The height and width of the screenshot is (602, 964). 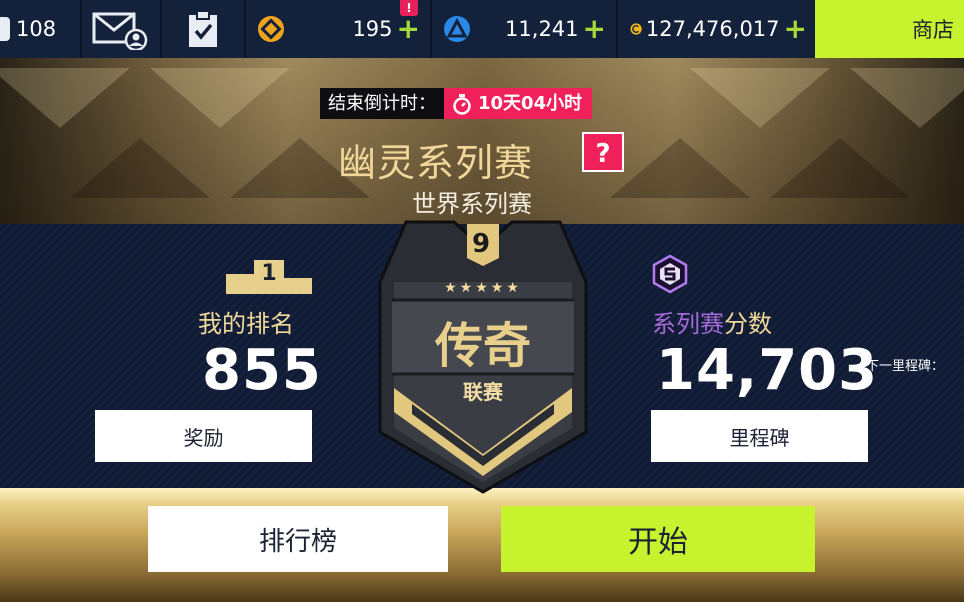 What do you see at coordinates (262, 370) in the screenshot?
I see `my-rank-value: 855` at bounding box center [262, 370].